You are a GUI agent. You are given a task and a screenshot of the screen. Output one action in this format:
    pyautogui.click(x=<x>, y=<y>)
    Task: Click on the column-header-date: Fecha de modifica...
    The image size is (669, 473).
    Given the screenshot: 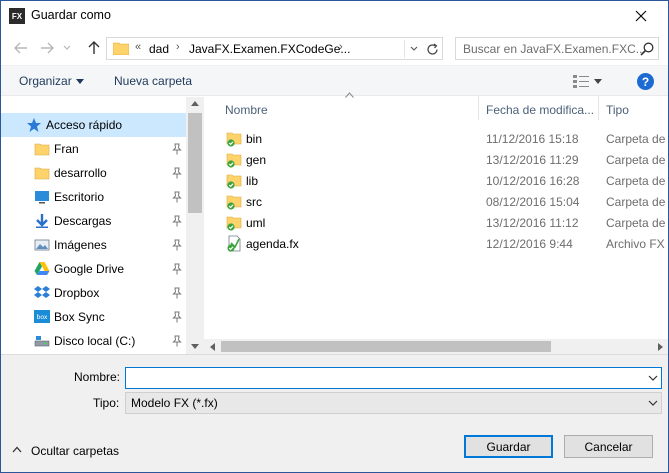 What is the action you would take?
    pyautogui.click(x=540, y=110)
    